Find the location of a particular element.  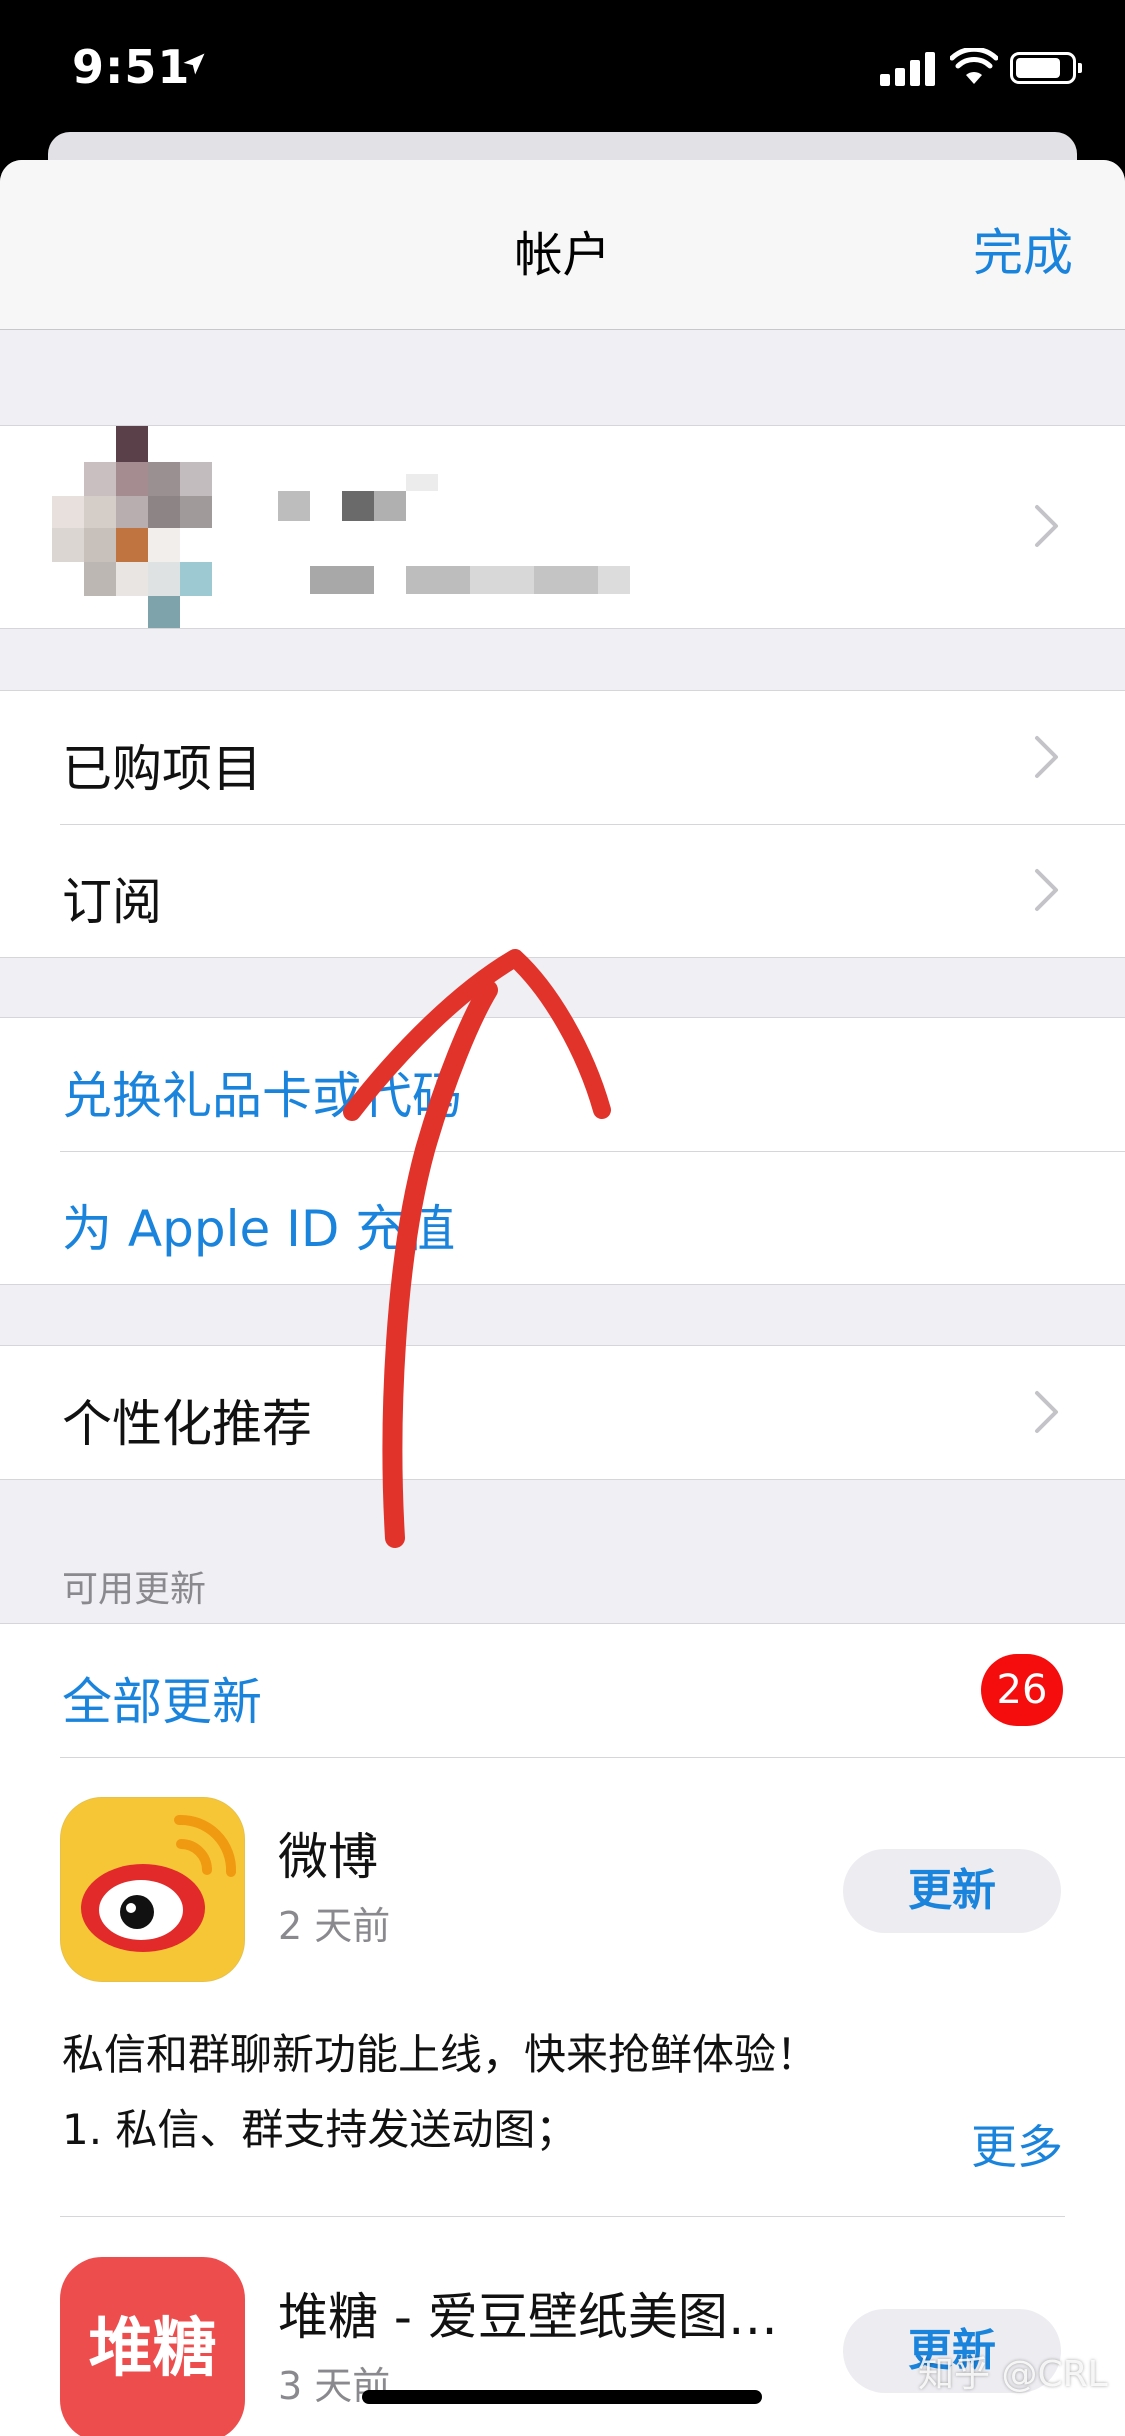

add-funds-row: 为 Apple ID 充值 is located at coordinates (562, 1217).